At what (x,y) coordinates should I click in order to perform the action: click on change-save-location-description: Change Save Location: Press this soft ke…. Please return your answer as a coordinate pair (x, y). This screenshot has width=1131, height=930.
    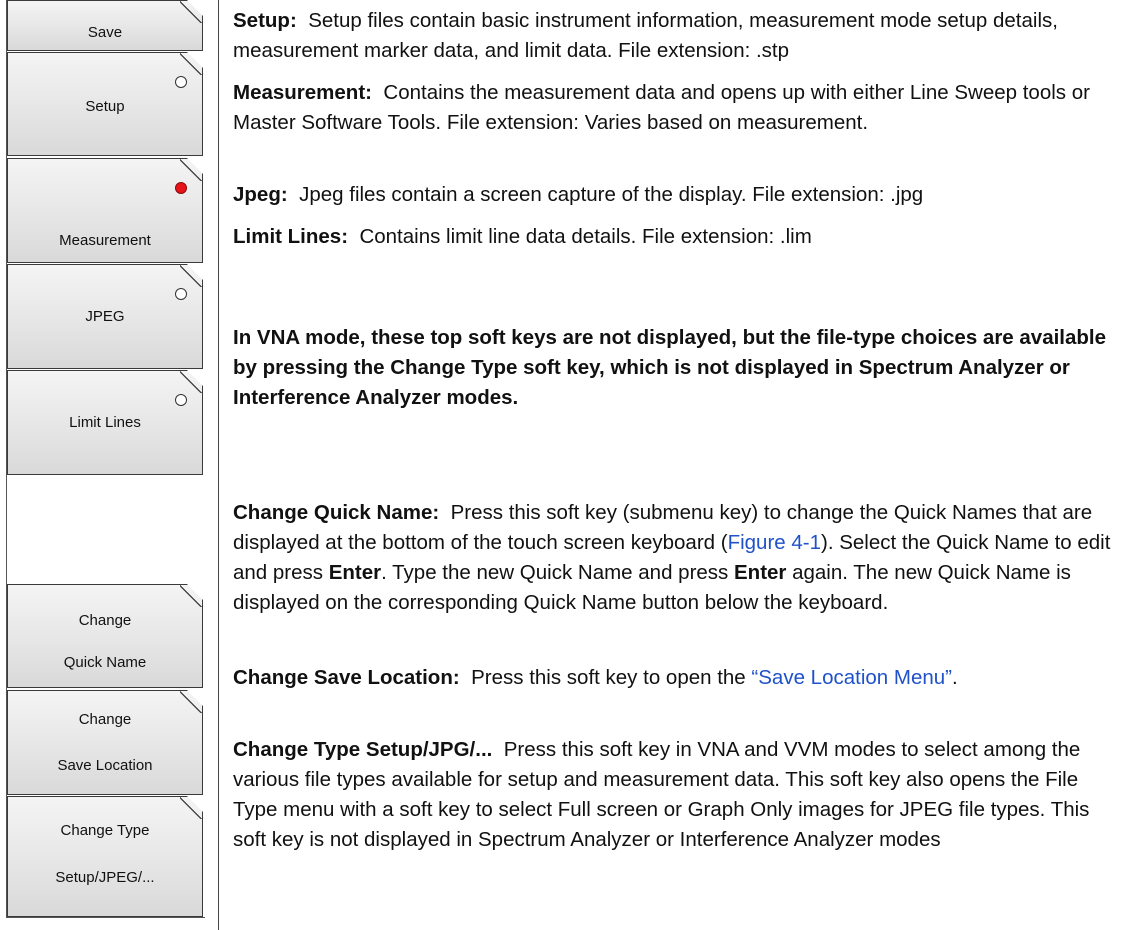
    Looking at the image, I should click on (679, 678).